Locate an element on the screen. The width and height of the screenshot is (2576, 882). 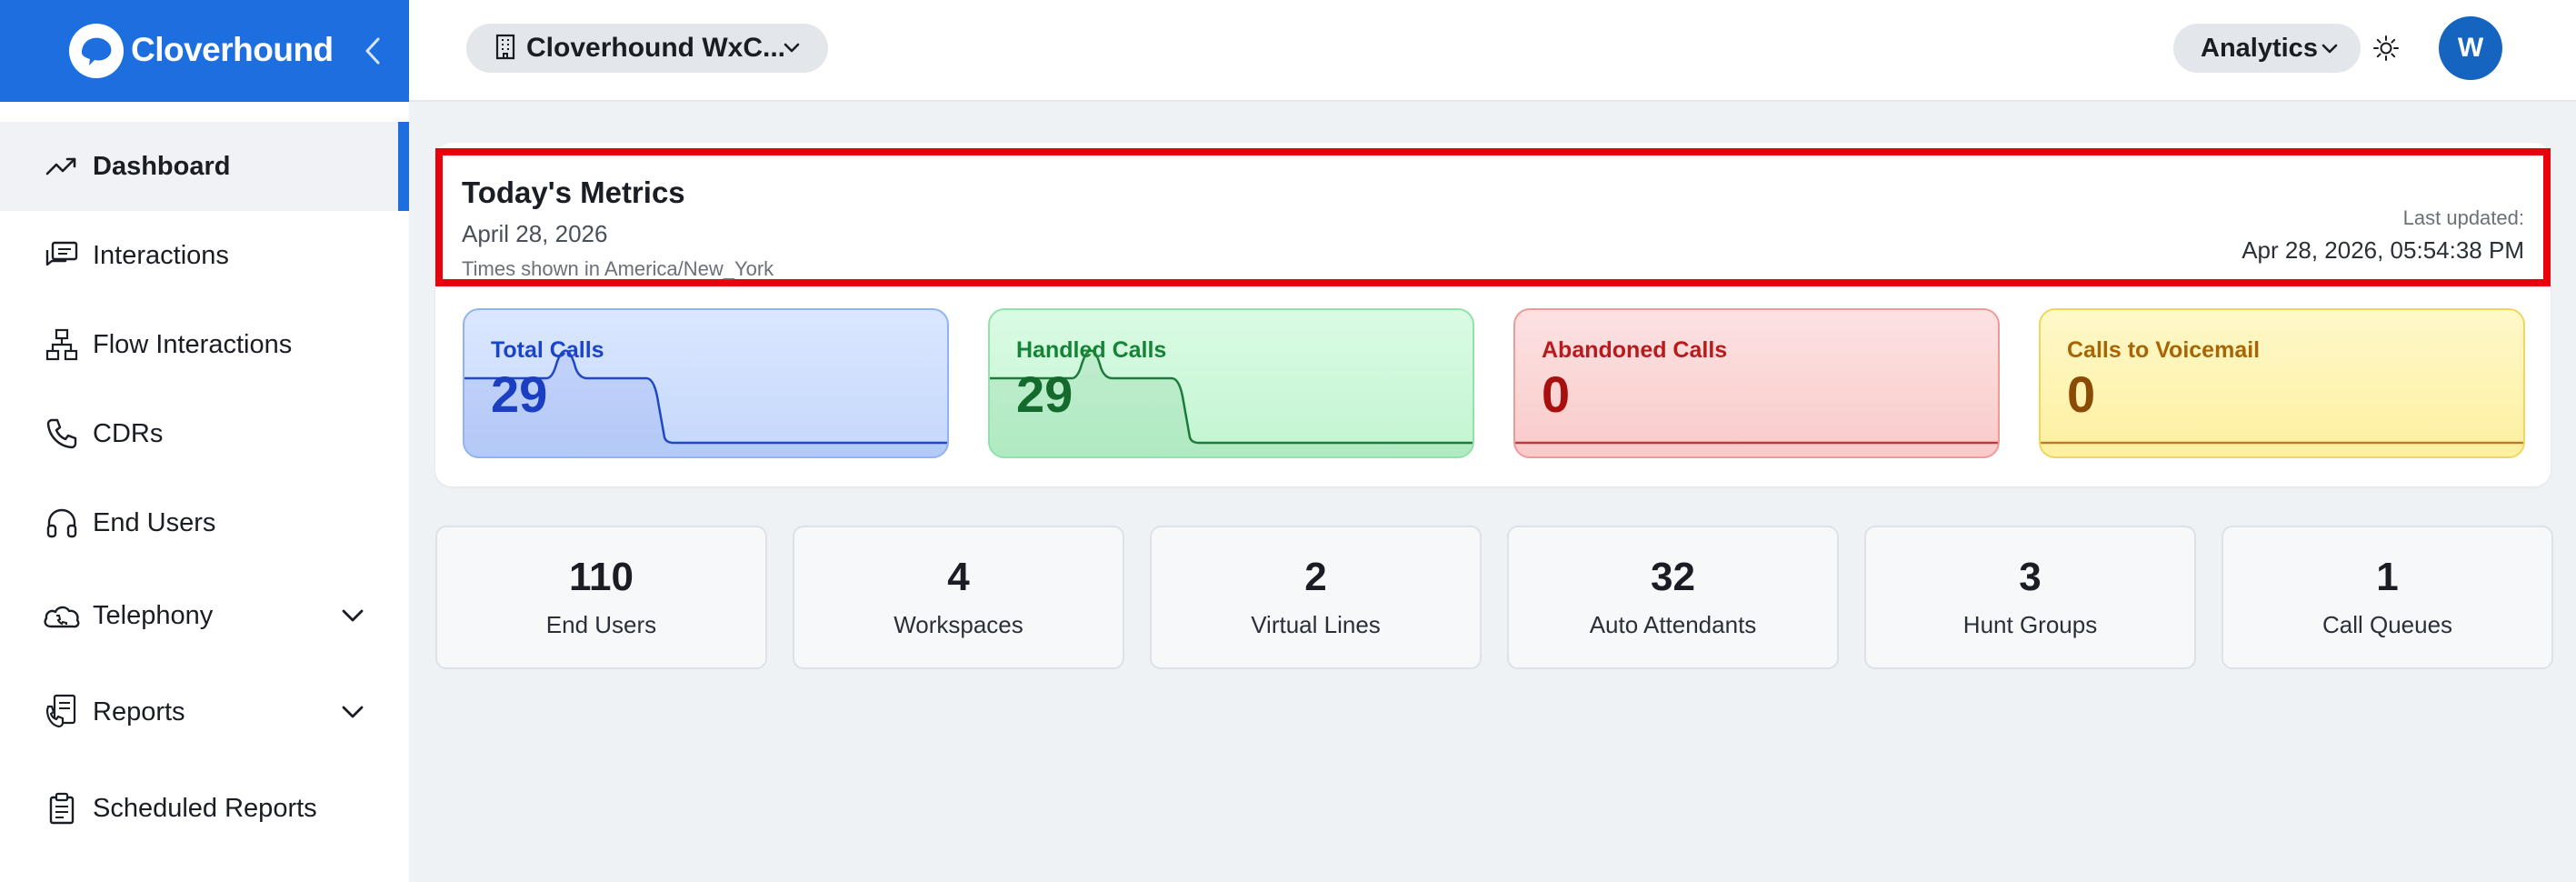
stat-card-calls-to-voicemail: Calls to Voicemail 0 is located at coordinates (2282, 383).